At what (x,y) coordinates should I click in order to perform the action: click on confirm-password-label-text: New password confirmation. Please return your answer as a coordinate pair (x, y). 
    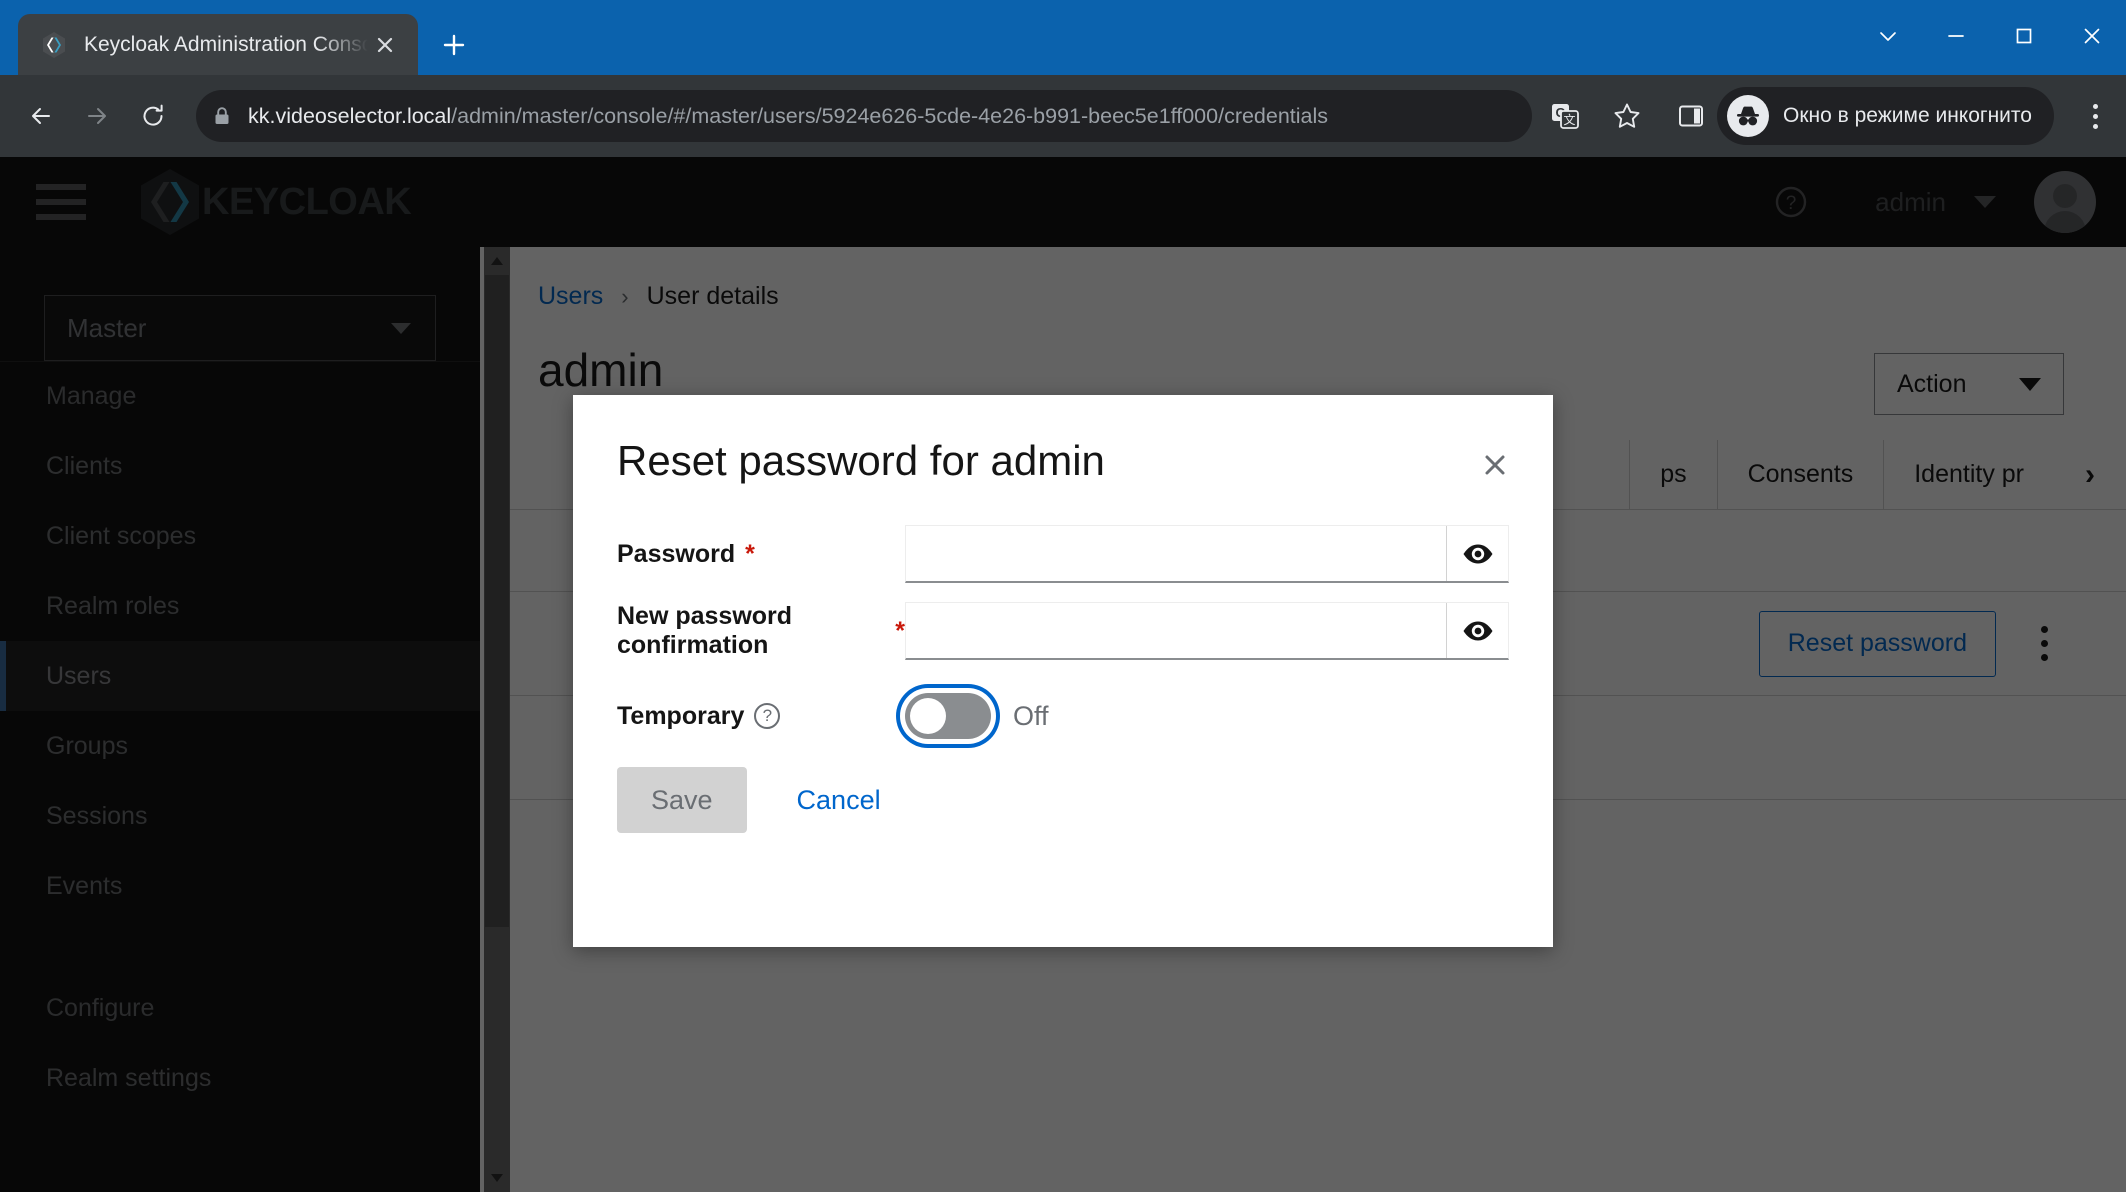
    Looking at the image, I should click on (705, 630).